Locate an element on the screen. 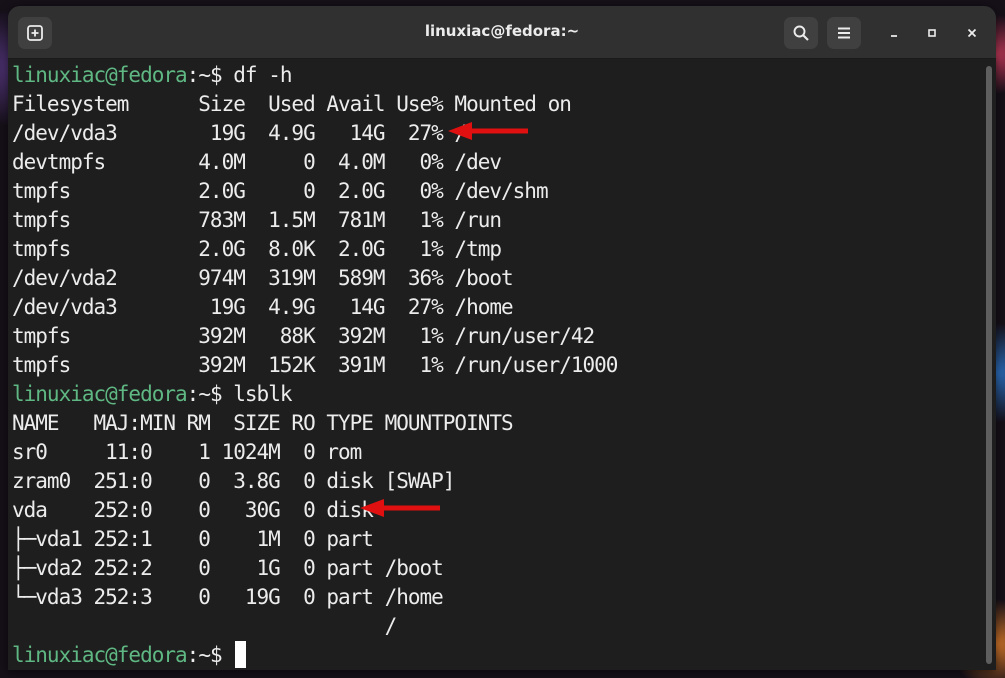  lsblk-header: NAME MAJ:MIN RM SIZE RO TYPE MOUNTPOINTS is located at coordinates (263, 423).